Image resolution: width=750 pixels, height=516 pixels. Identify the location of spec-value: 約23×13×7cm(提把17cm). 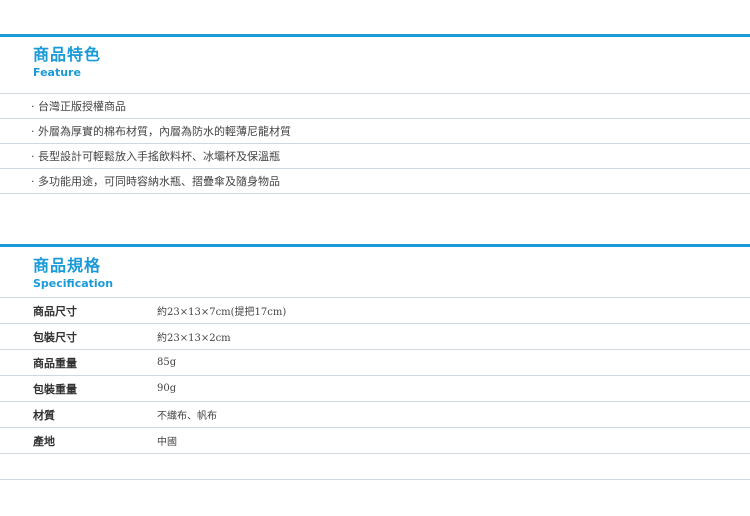
(222, 312).